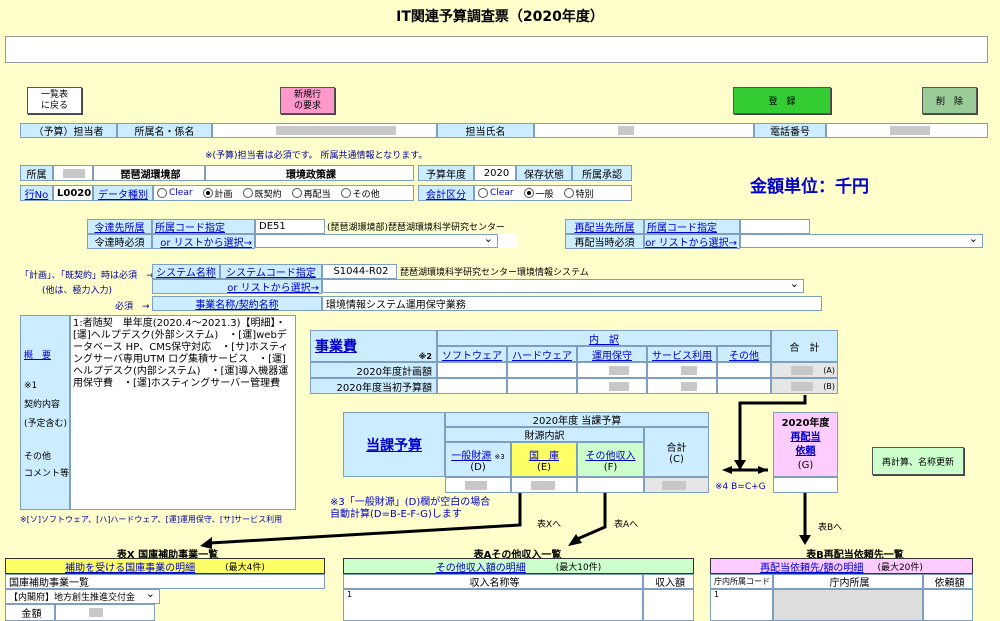 The image size is (1000, 621). What do you see at coordinates (741, 605) in the screenshot?
I see `tableB-row1-code: 1` at bounding box center [741, 605].